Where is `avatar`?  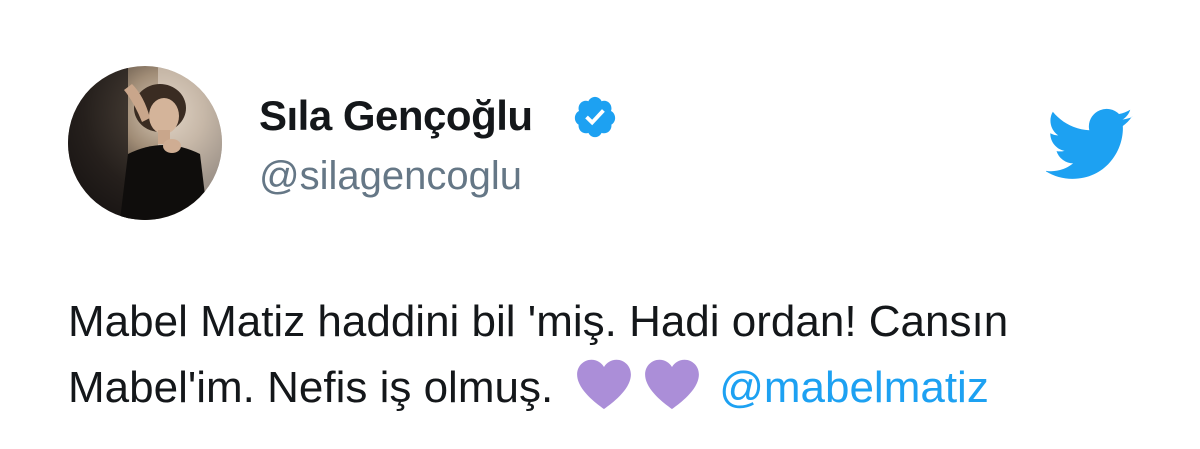
avatar is located at coordinates (145, 143).